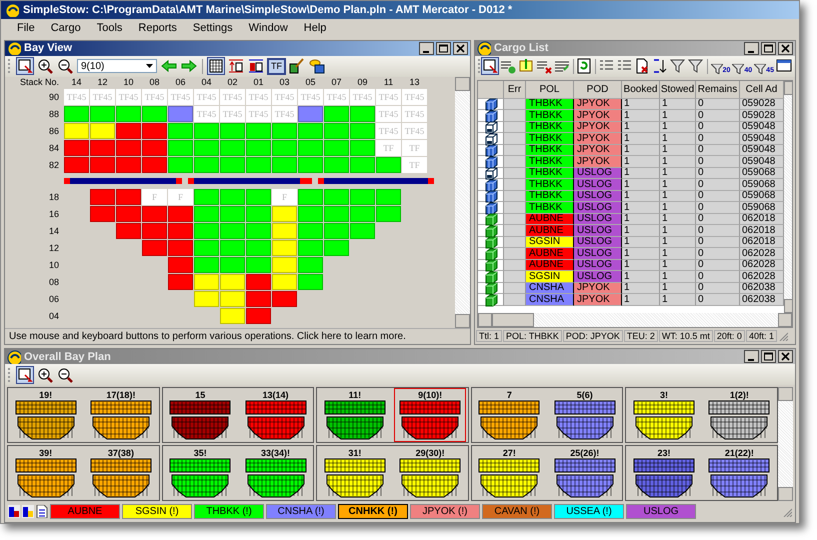 The image size is (817, 540). Describe the element at coordinates (509, 473) in the screenshot. I see `bay-thumbnail: 27!` at that location.